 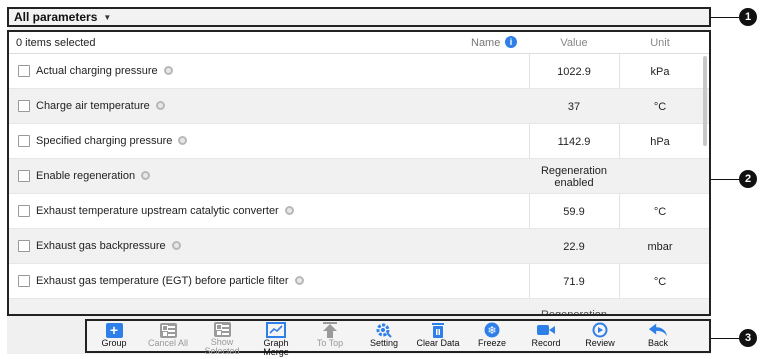 I want to click on parameter-unit: mbar, so click(x=660, y=246).